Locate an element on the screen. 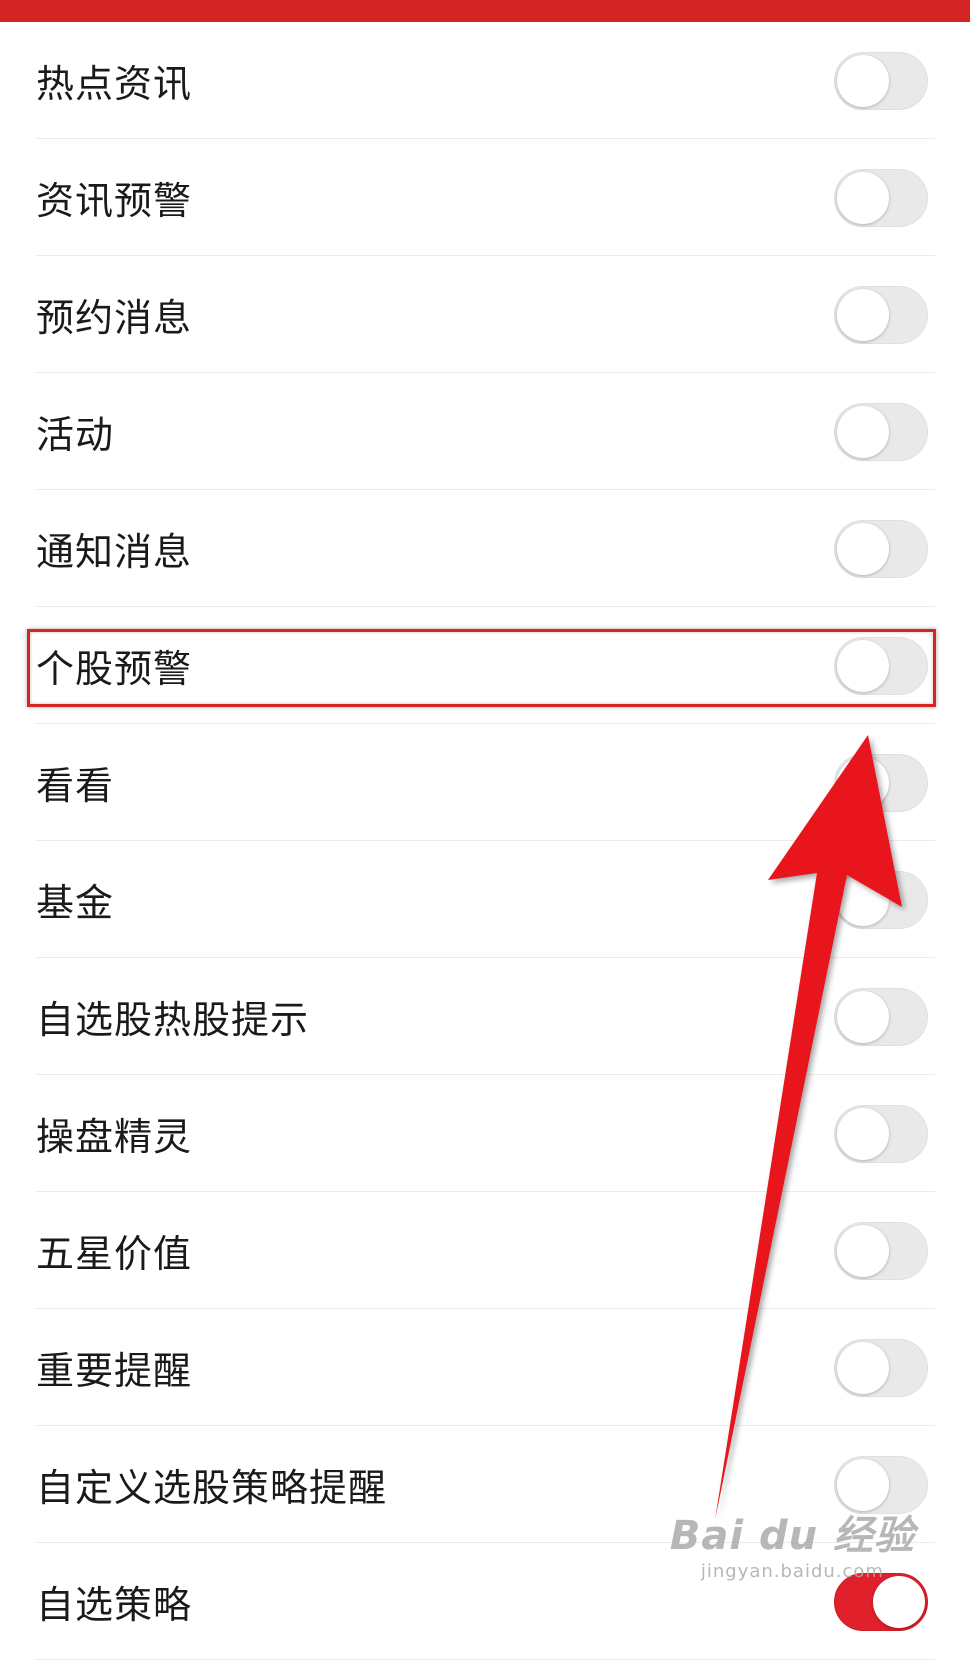  watermark: Bai du 经验 jingyan.baidu.com is located at coordinates (792, 1542).